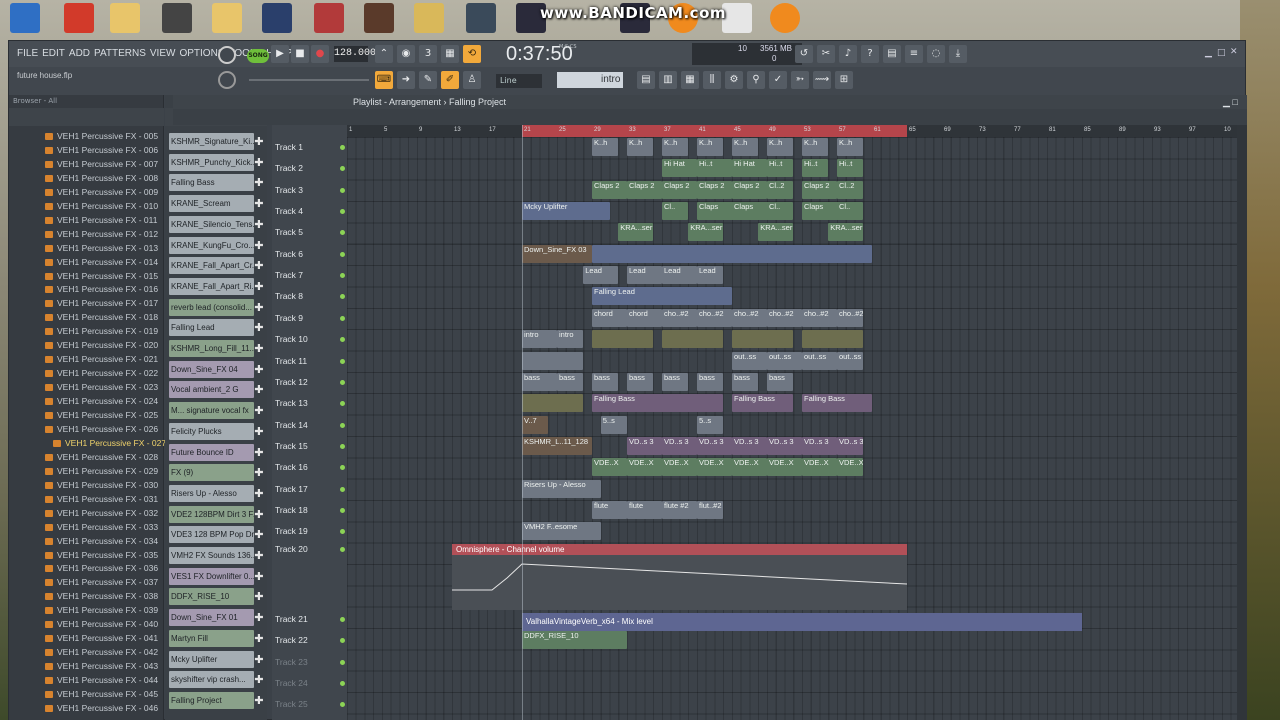  What do you see at coordinates (101, 429) in the screenshot?
I see `browser-item: VEH1 Percussive FX - 026` at bounding box center [101, 429].